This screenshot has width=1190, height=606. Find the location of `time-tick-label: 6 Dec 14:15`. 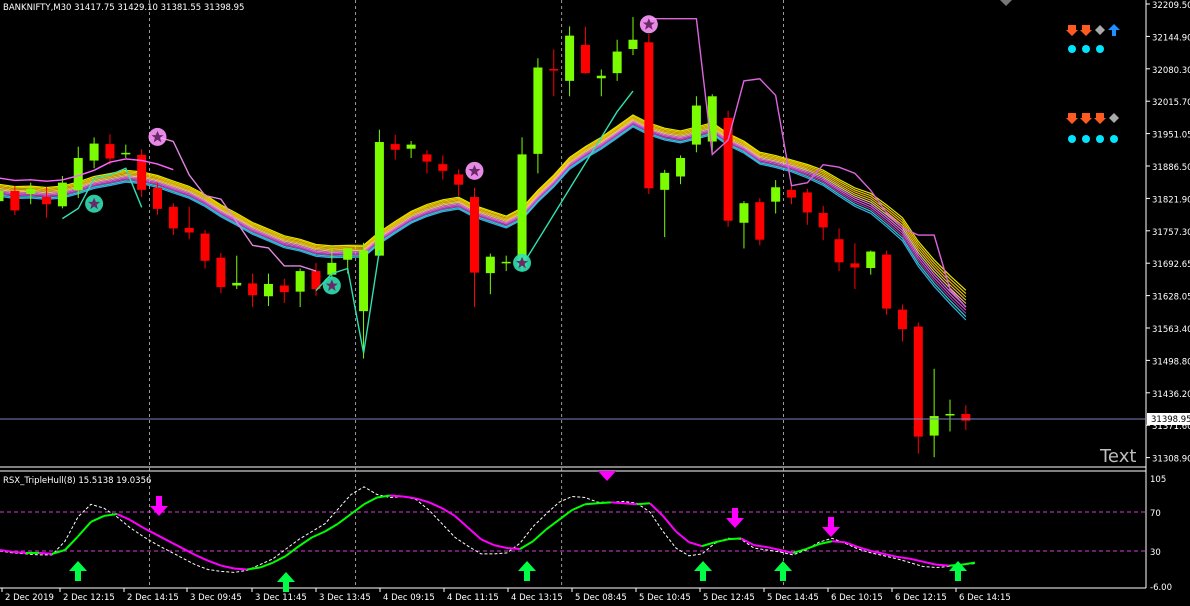

time-tick-label: 6 Dec 14:15 is located at coordinates (985, 598).